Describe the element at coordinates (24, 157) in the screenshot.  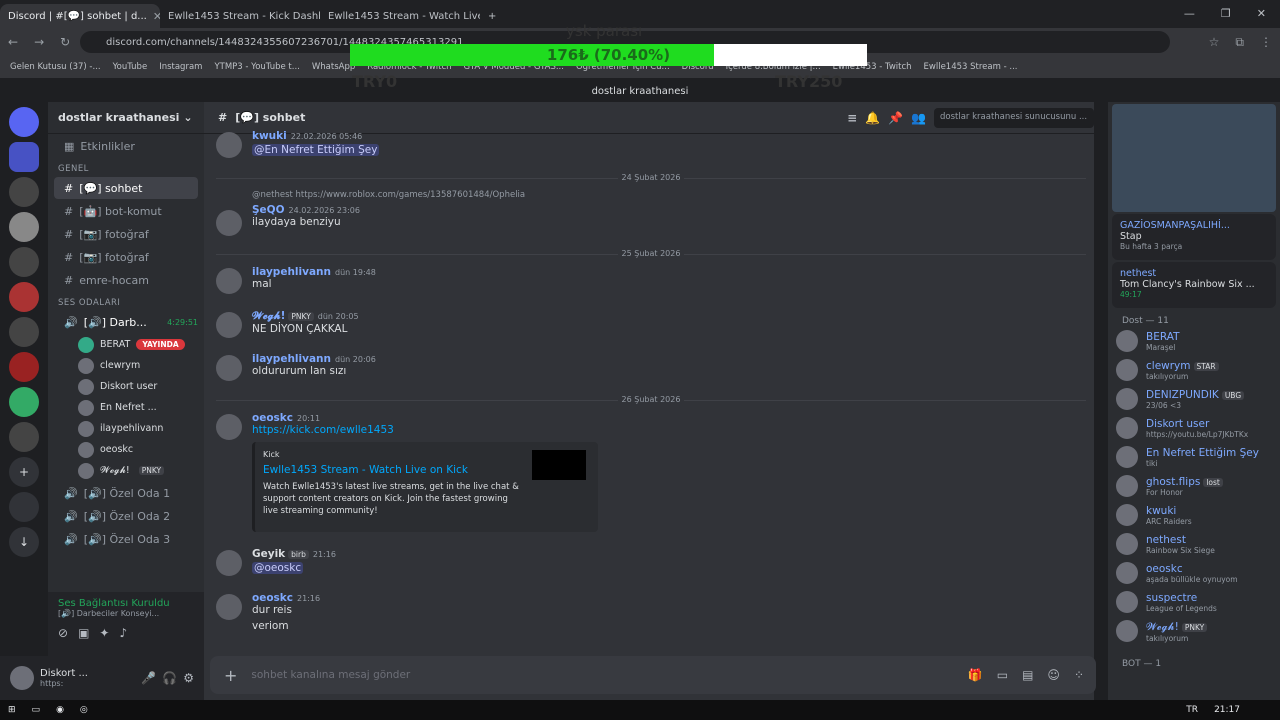
I see `dm-icon` at that location.